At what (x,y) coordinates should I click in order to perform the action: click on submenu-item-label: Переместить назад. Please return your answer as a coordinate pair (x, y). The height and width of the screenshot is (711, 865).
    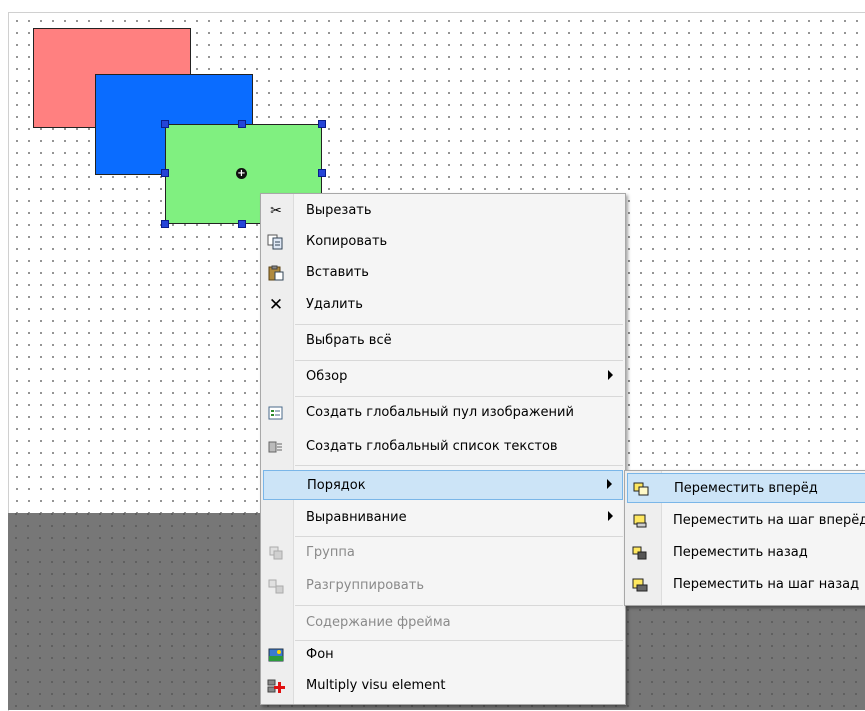
    Looking at the image, I should click on (740, 552).